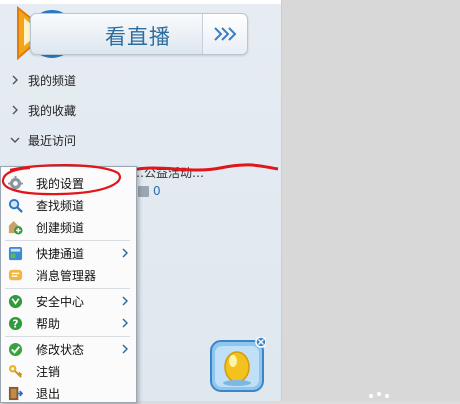 Image resolution: width=460 pixels, height=404 pixels. I want to click on menu-item-label: 帮助, so click(48, 324).